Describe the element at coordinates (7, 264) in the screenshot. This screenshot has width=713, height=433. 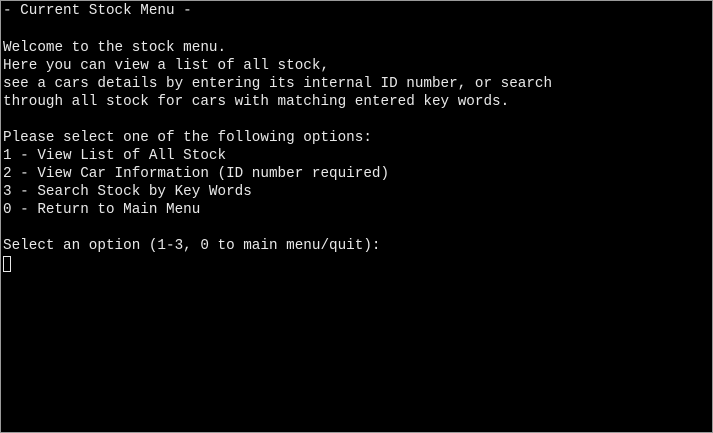
I see `text-input-cursor` at that location.